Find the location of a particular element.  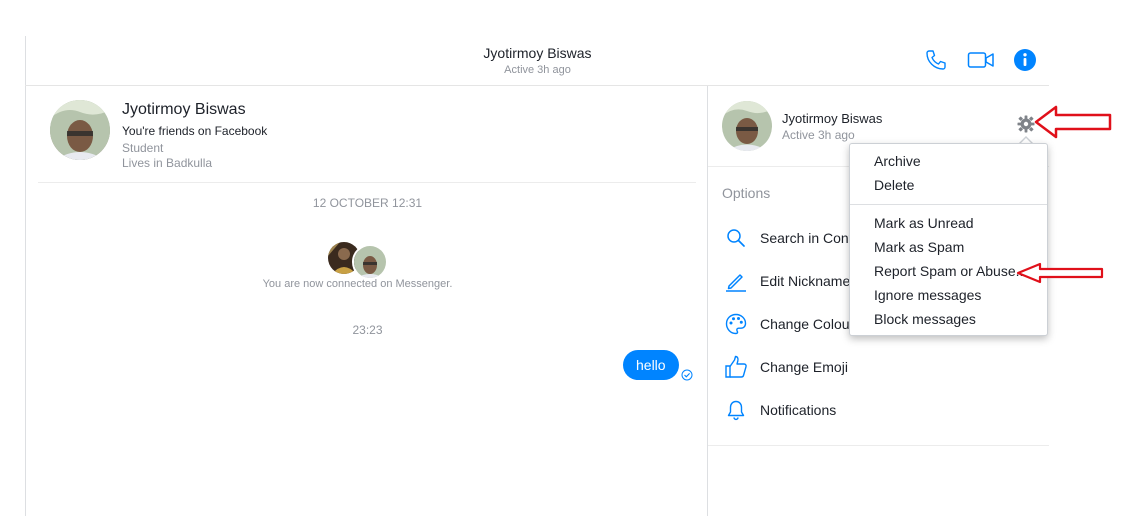

profile-friends-status: You're friends on Facebook is located at coordinates (195, 131).